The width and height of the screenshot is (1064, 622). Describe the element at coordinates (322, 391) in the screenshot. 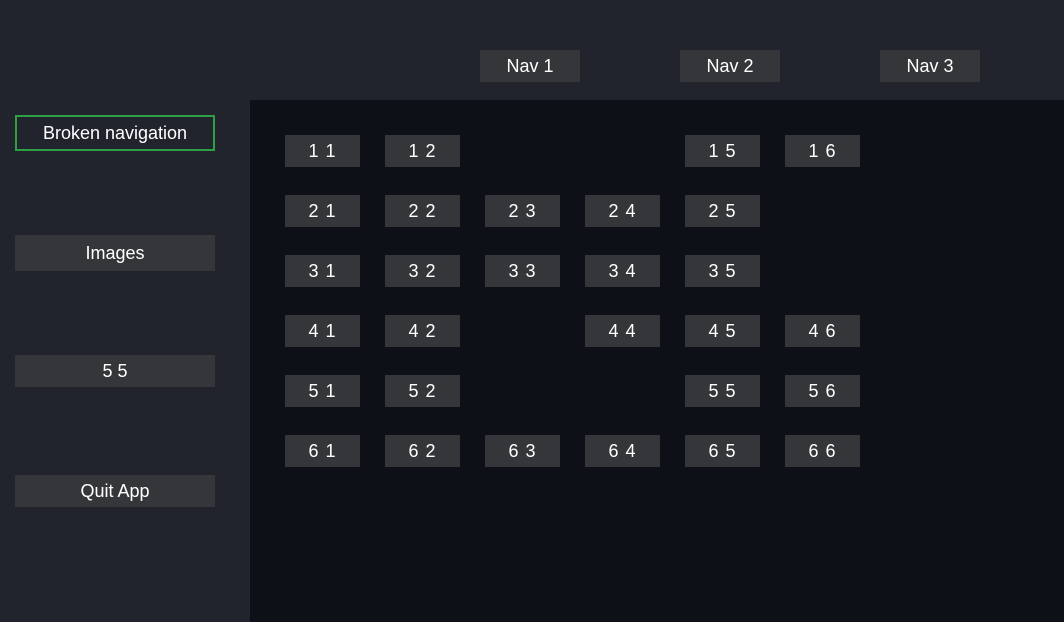

I see `grid-button-5-1: 5 1` at that location.